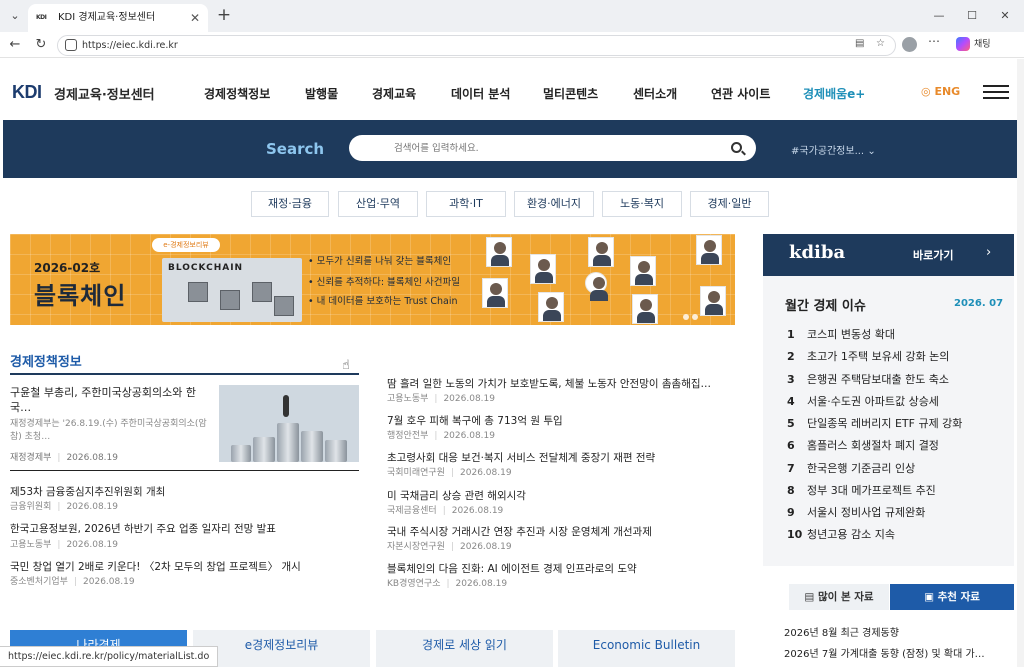 The image size is (1024, 667). What do you see at coordinates (64, 545) in the screenshot?
I see `policy-meta: 고용노동부 | 2026.08.19` at bounding box center [64, 545].